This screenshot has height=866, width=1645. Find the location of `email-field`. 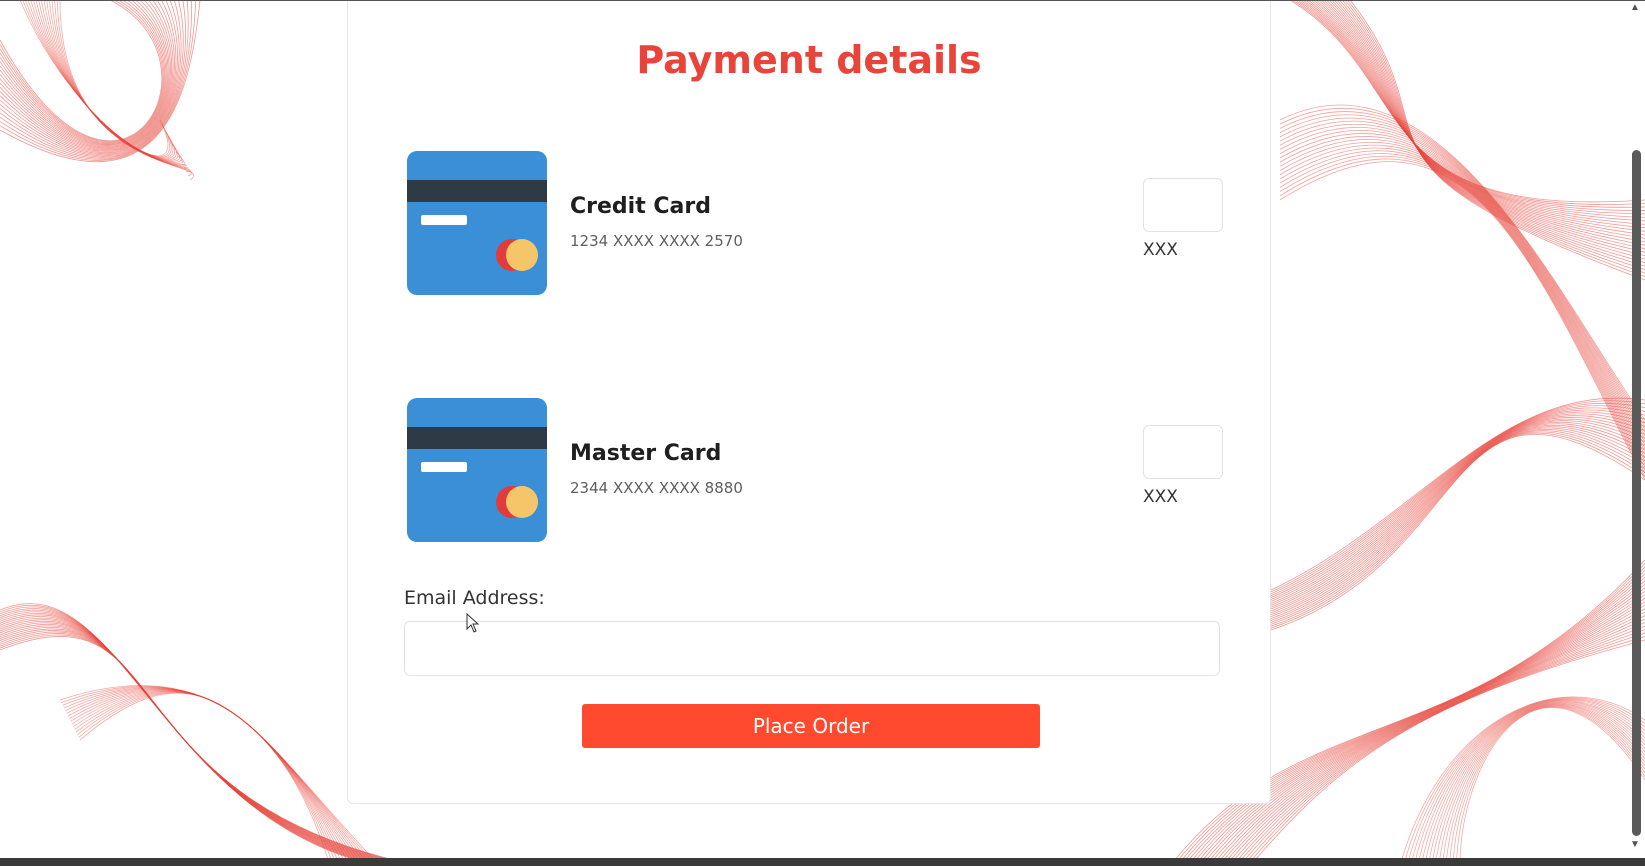

email-field is located at coordinates (812, 648).